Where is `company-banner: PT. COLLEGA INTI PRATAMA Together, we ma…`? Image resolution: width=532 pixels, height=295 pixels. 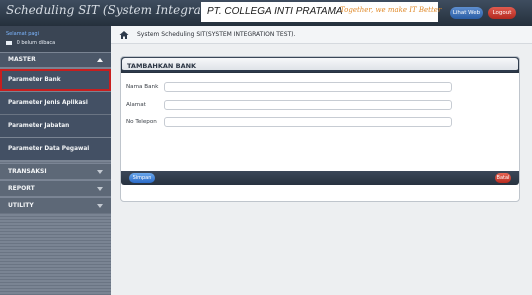 company-banner: PT. COLLEGA INTI PRATAMA Together, we ma… is located at coordinates (321, 12).